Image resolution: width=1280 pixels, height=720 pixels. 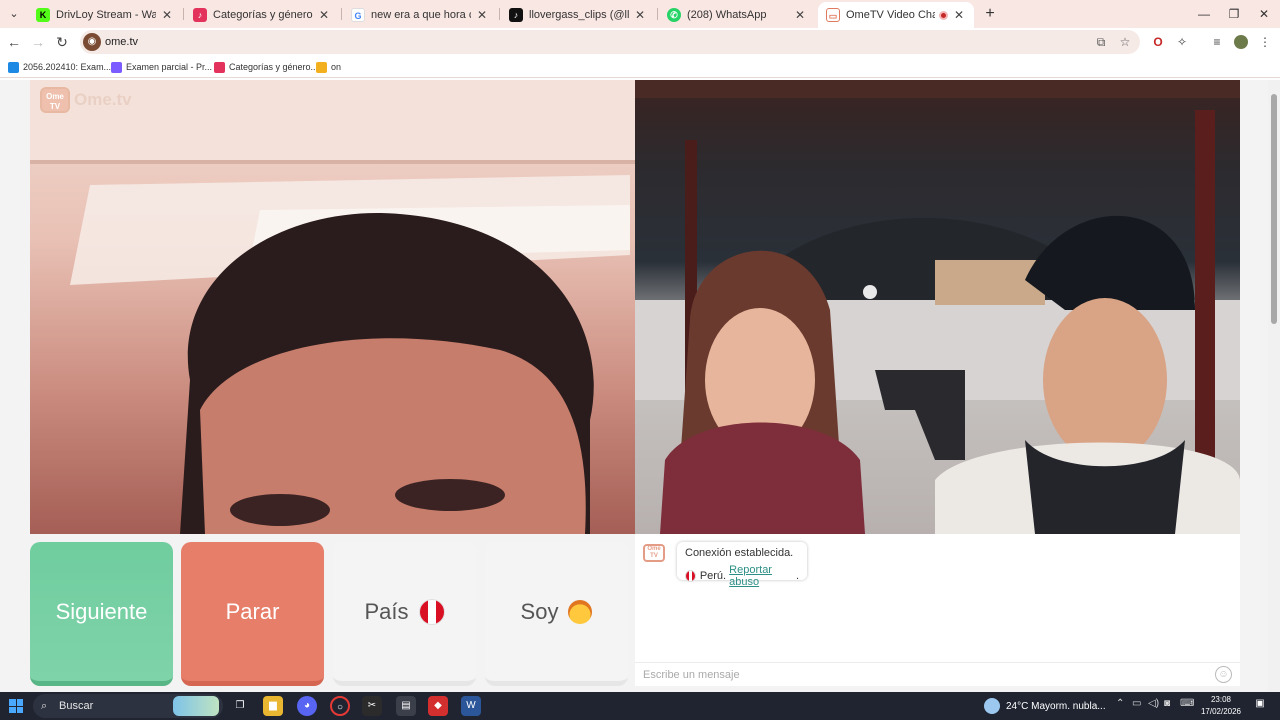 I want to click on install-app-icon: ⧉, so click(x=1101, y=42).